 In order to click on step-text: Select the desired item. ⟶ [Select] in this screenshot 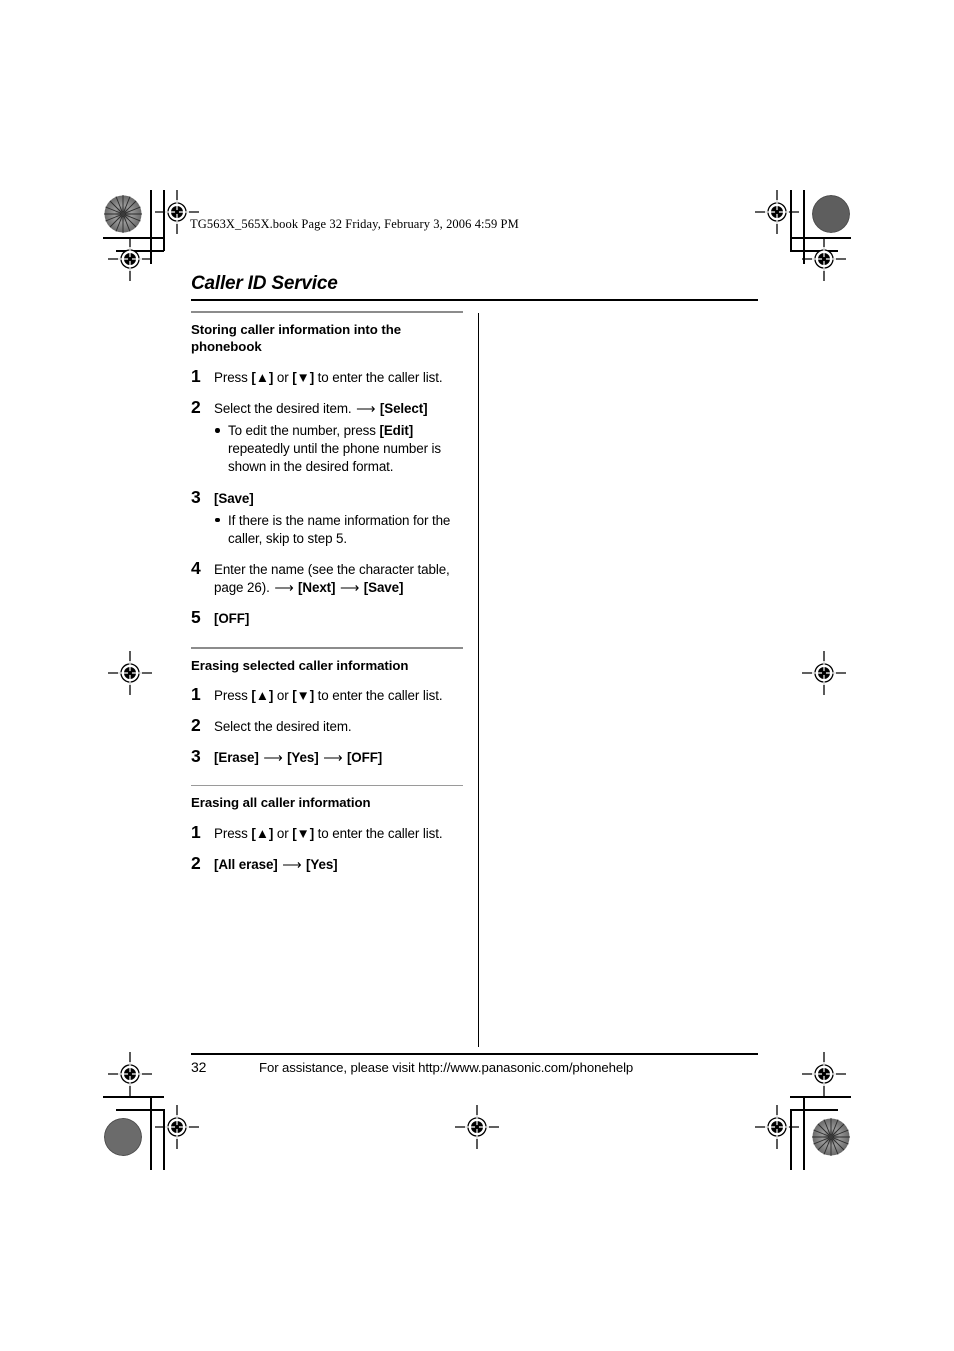, I will do `click(338, 409)`.